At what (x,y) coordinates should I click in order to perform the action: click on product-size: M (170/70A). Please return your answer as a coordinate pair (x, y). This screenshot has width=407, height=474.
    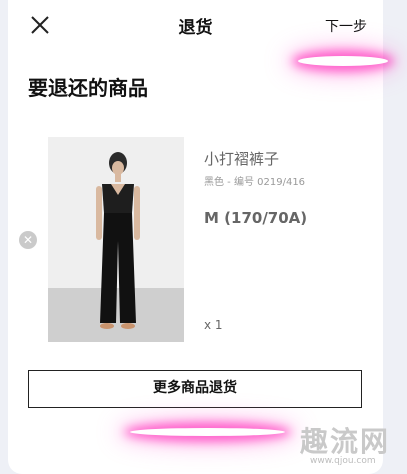
    Looking at the image, I should click on (256, 218).